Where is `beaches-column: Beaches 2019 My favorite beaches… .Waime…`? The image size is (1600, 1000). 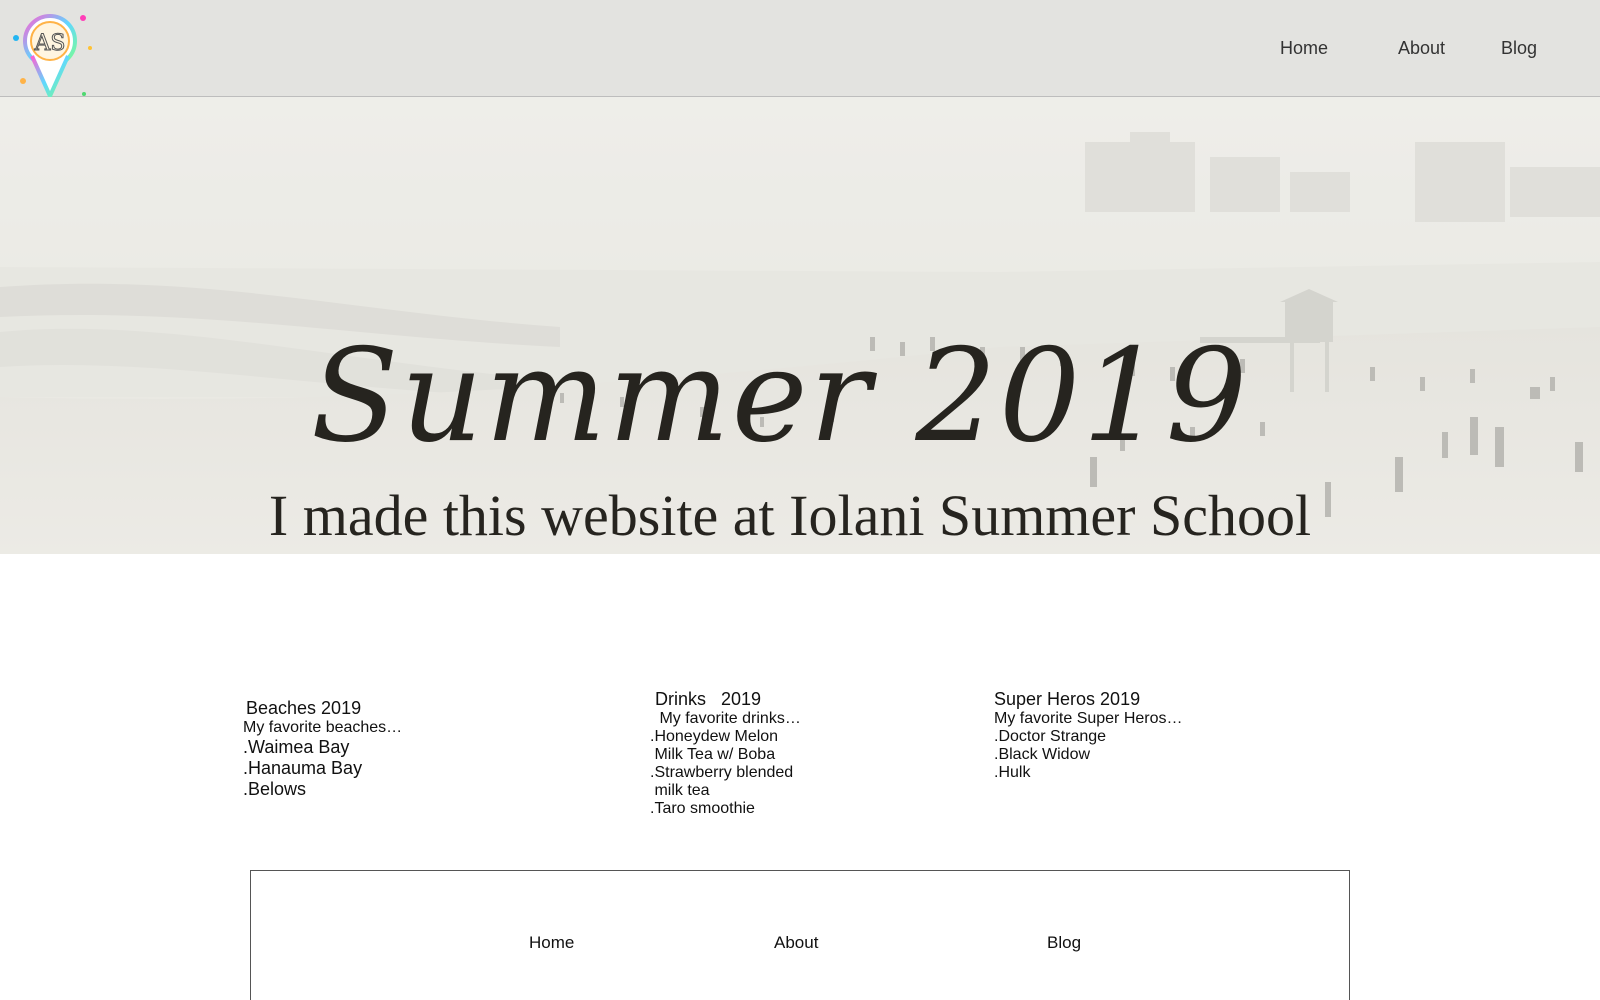 beaches-column: Beaches 2019 My favorite beaches… .Waime… is located at coordinates (323, 749).